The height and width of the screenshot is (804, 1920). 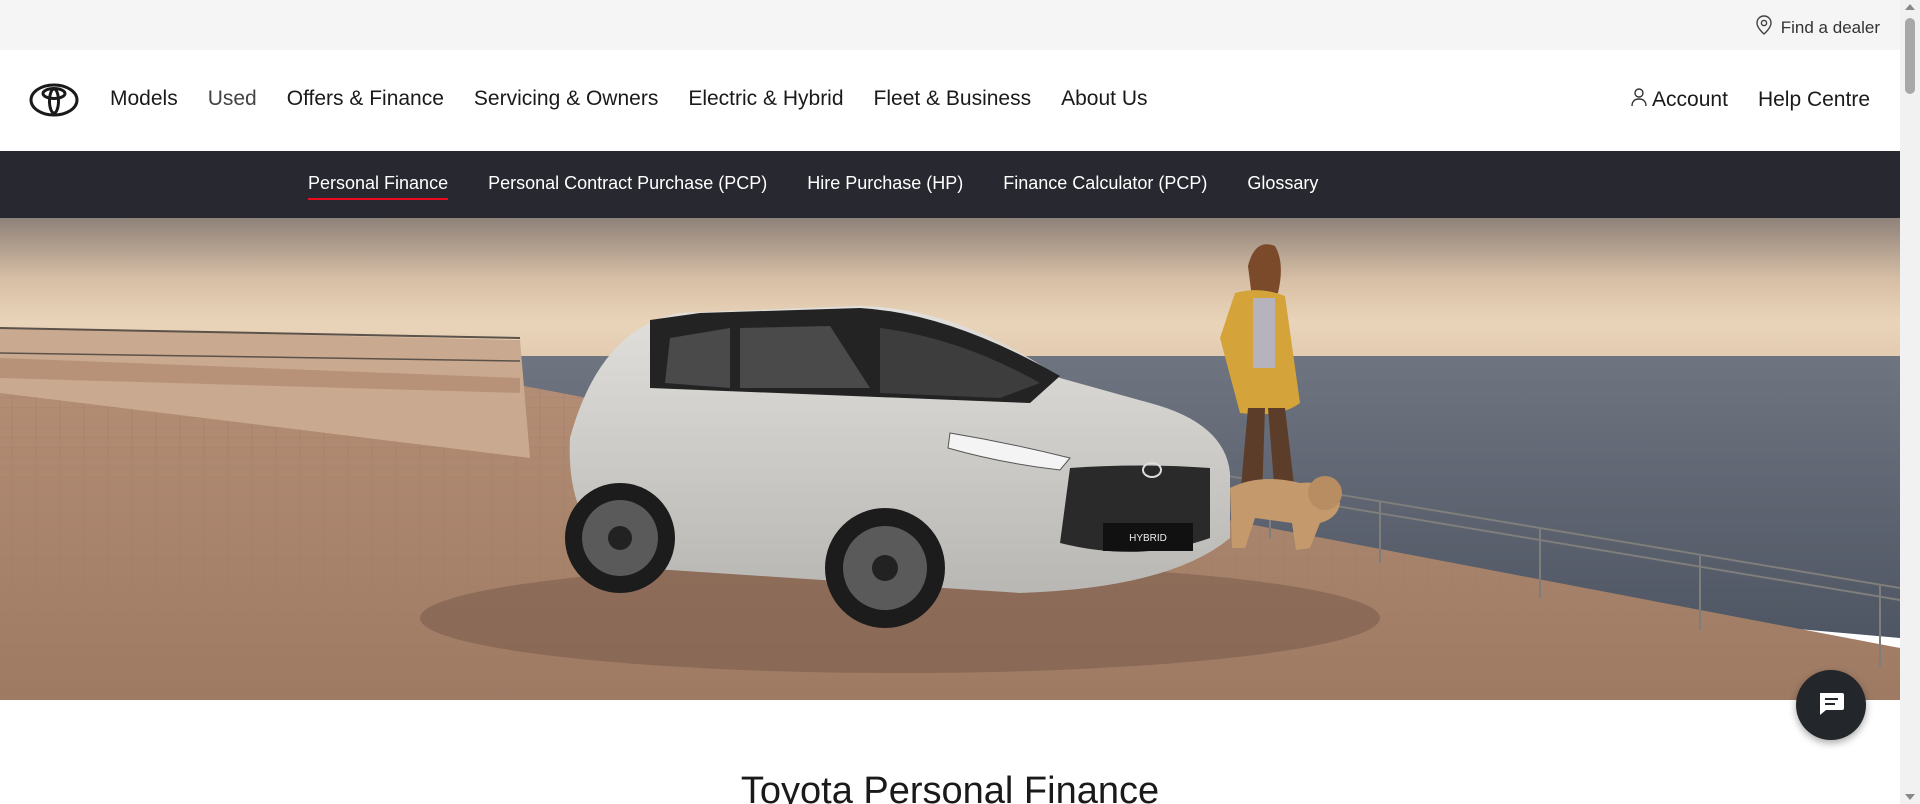 What do you see at coordinates (950, 787) in the screenshot?
I see `page-title: Toyota Personal Finance` at bounding box center [950, 787].